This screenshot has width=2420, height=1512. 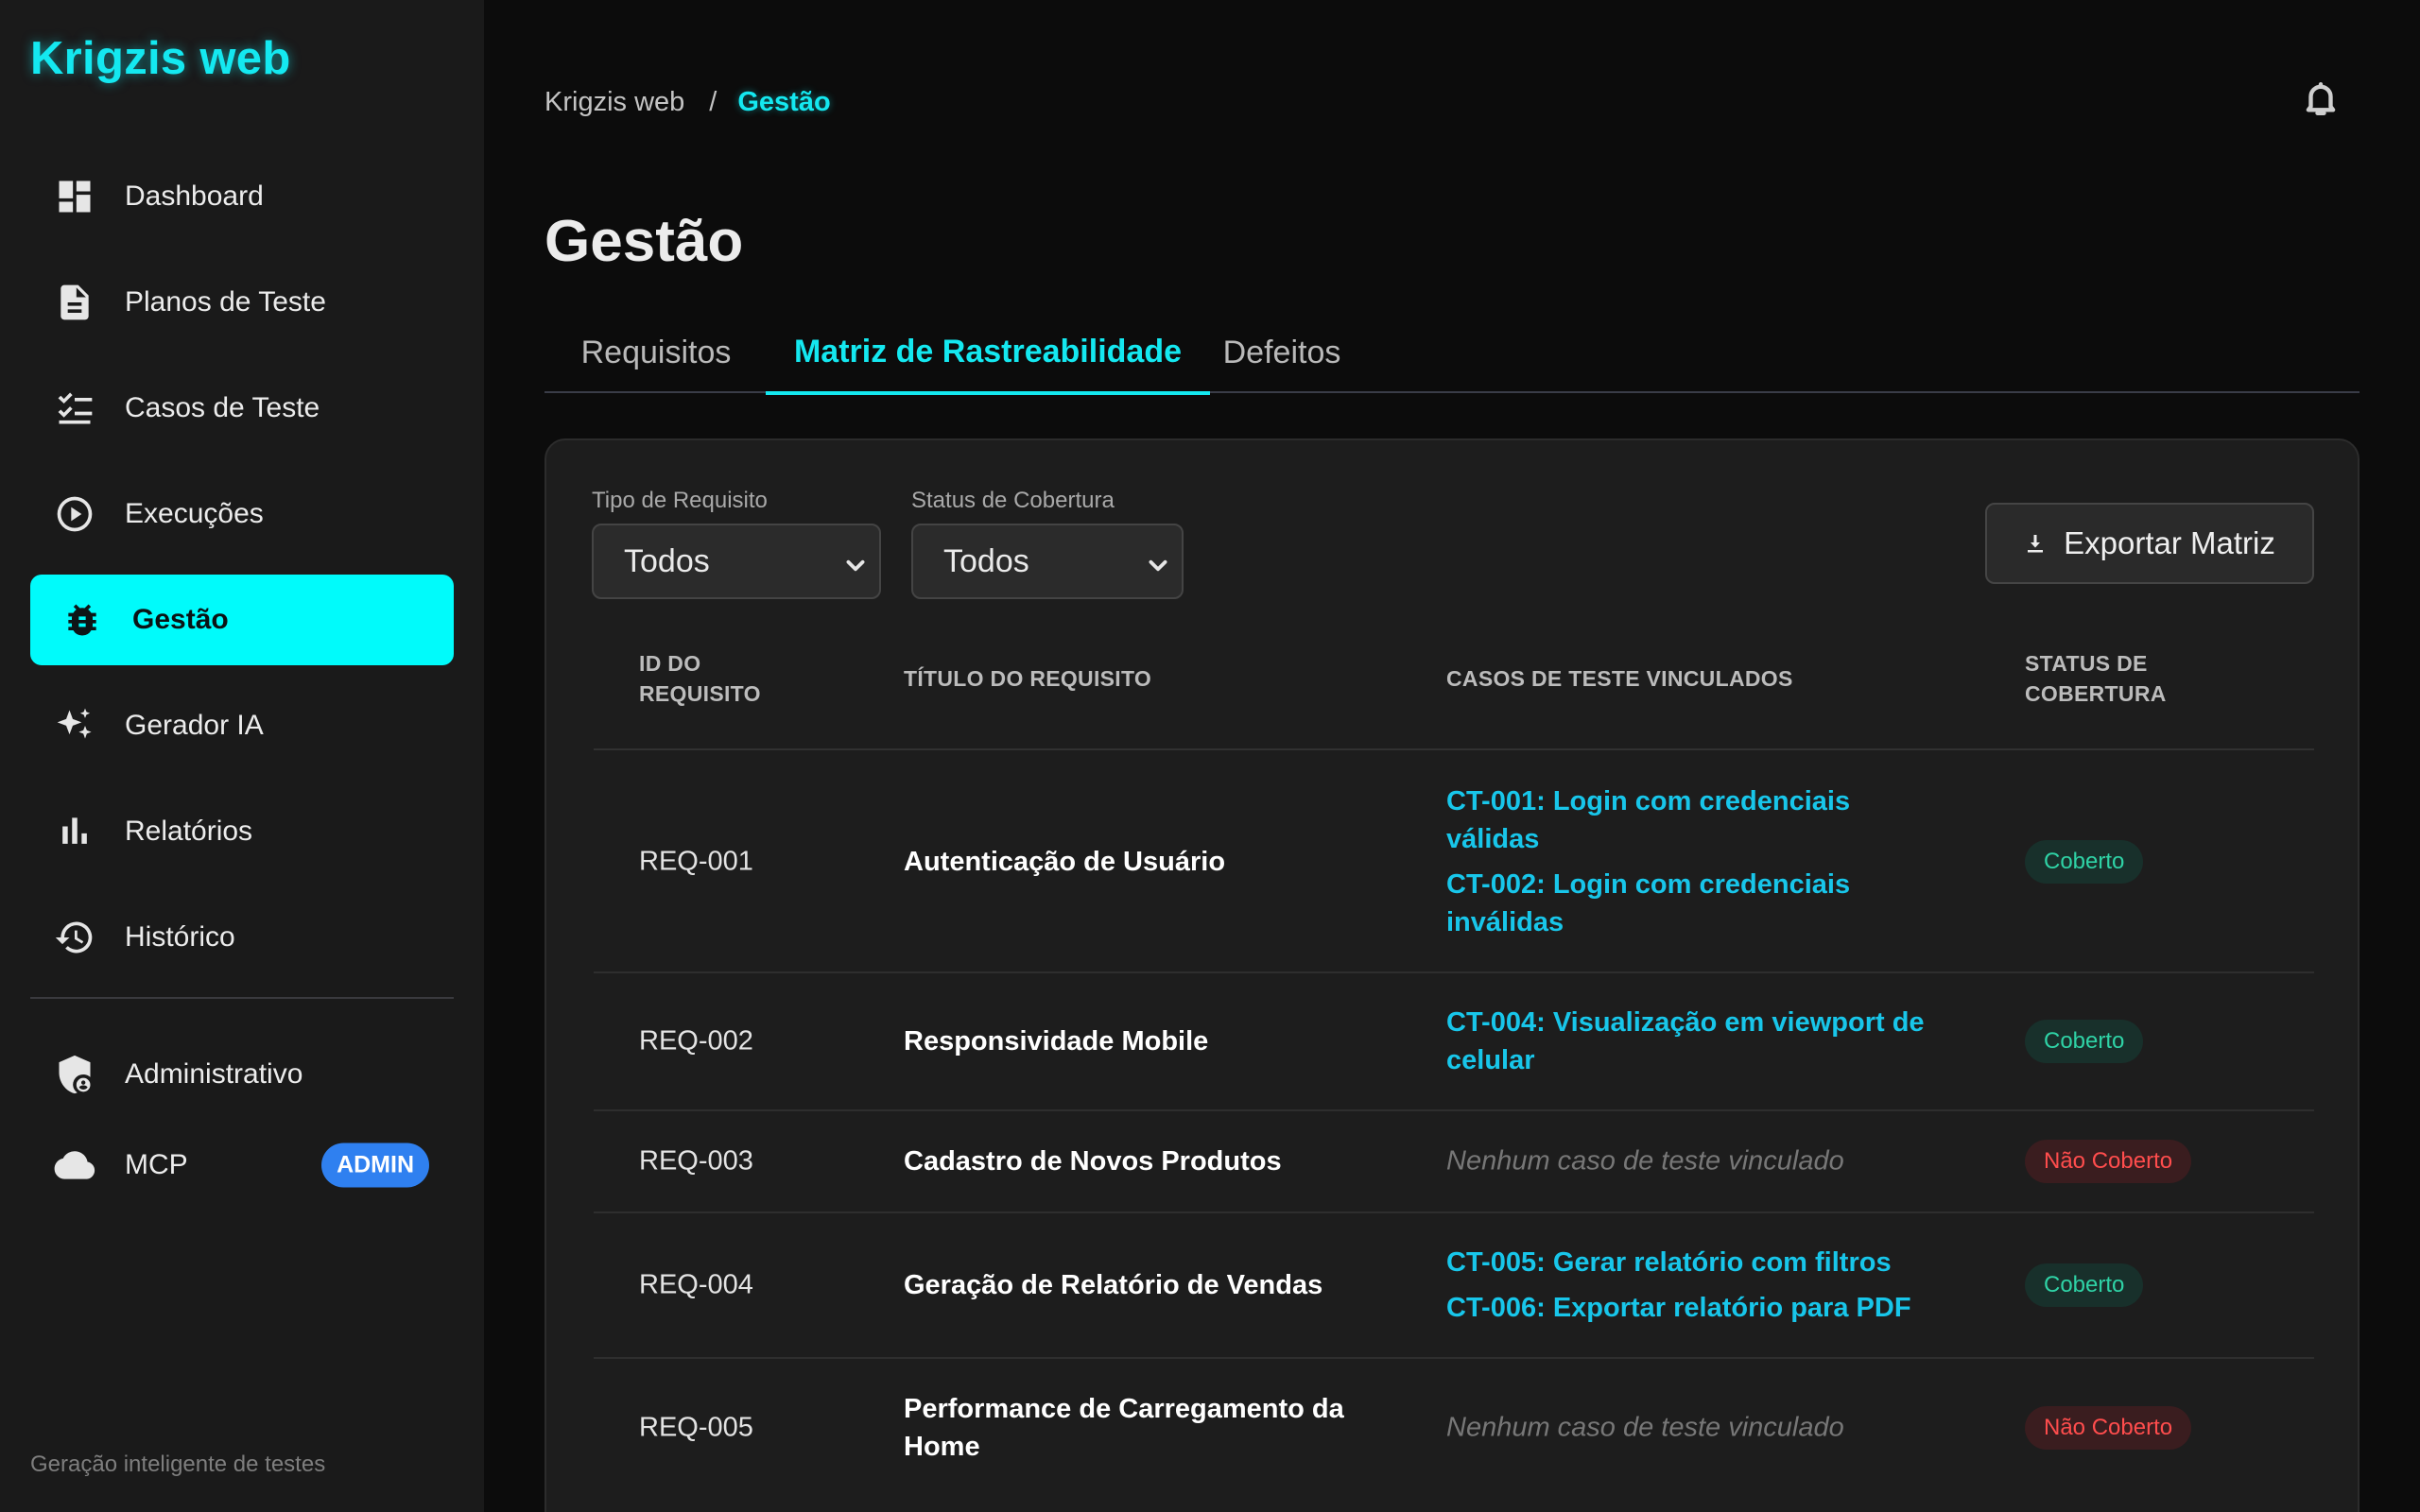 I want to click on requirement-id: REQ-004, so click(x=696, y=1284).